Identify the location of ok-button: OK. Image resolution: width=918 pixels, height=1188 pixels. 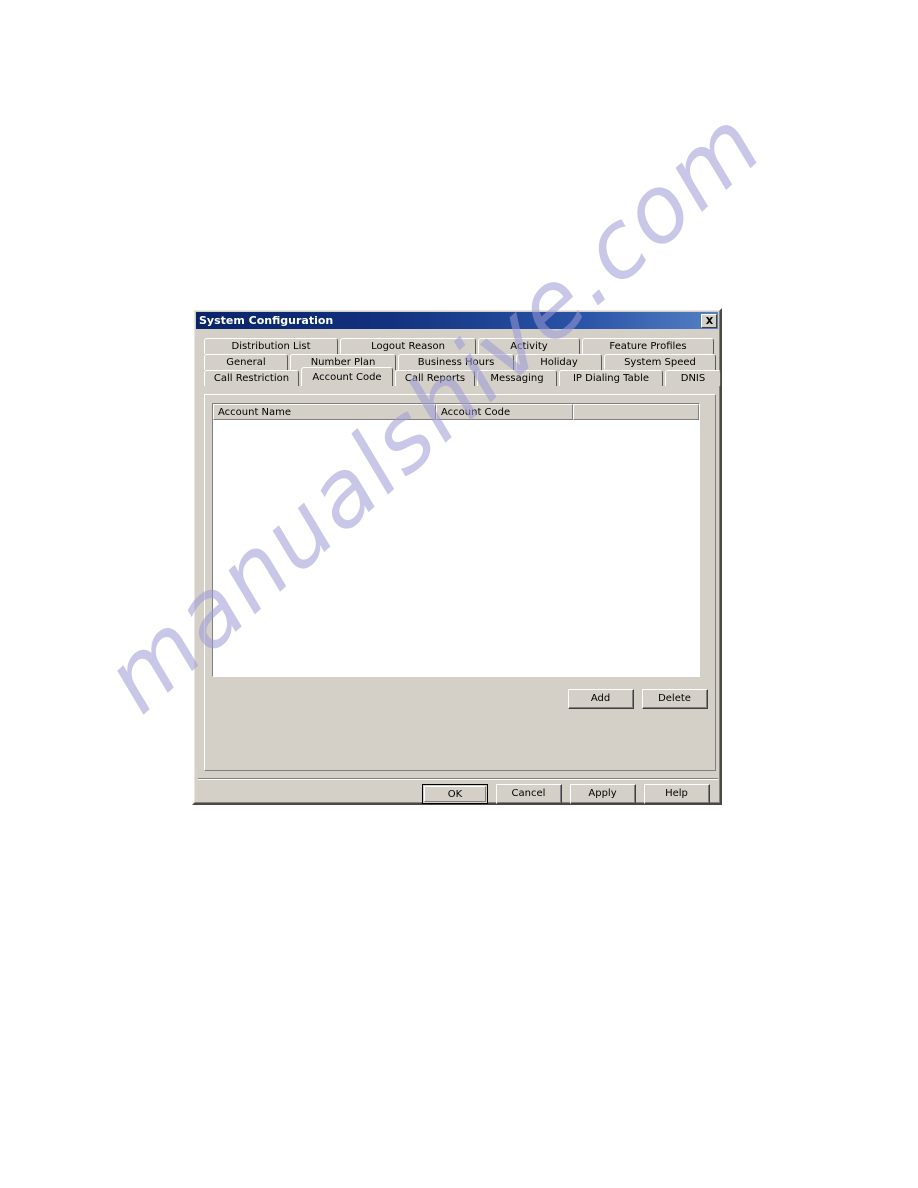
(455, 794).